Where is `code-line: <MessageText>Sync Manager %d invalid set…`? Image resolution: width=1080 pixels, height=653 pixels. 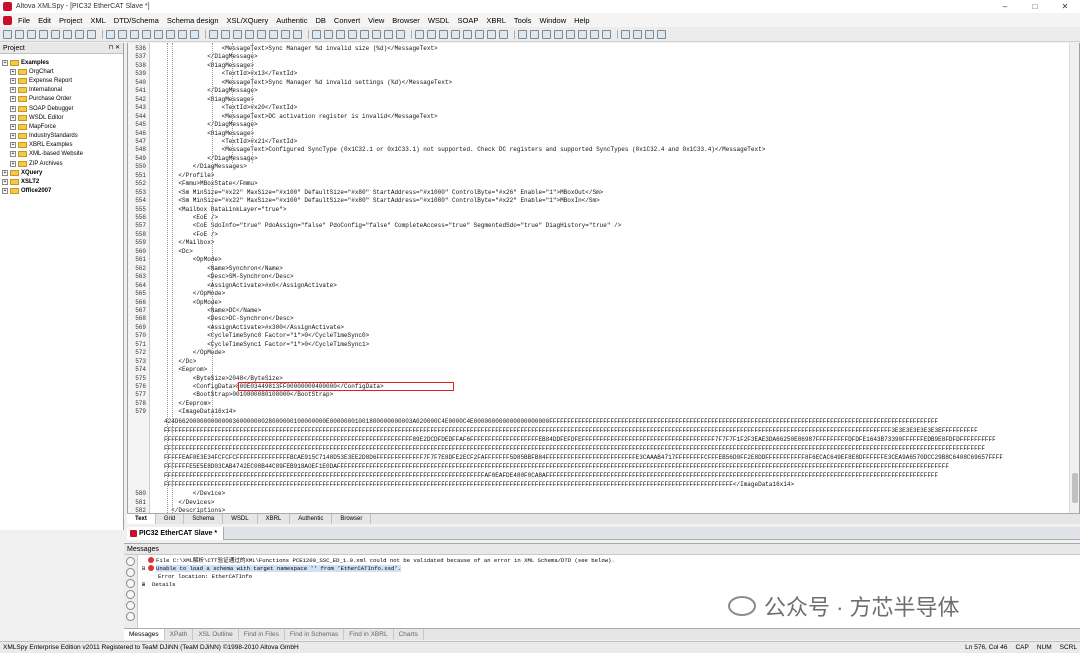
code-line: <MessageText>Sync Manager %d invalid set… is located at coordinates (308, 82).